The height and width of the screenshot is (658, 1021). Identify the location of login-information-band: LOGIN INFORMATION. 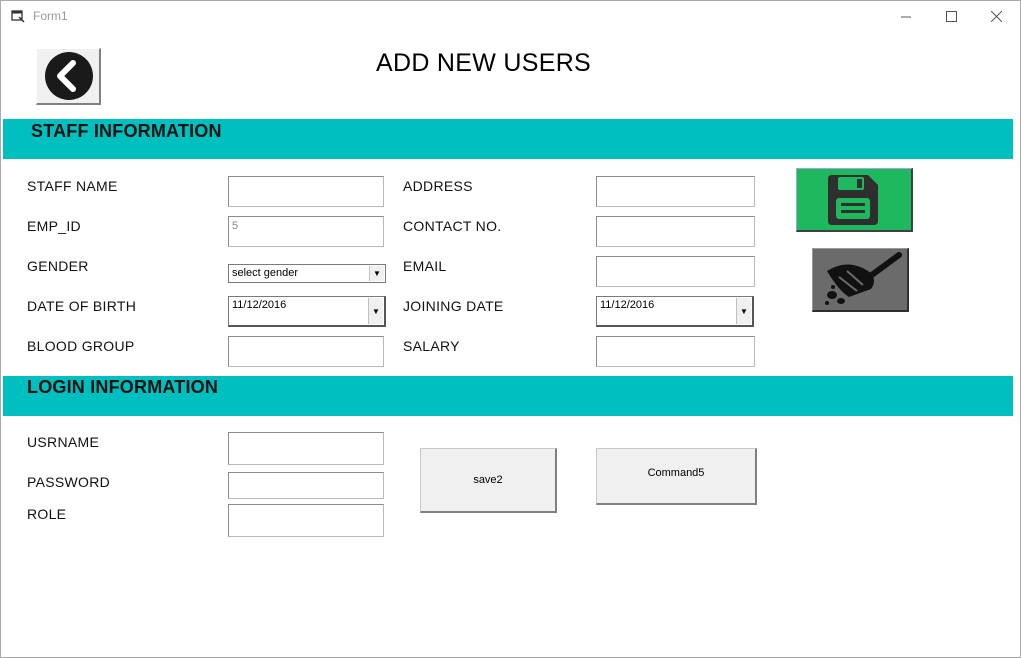
(508, 396).